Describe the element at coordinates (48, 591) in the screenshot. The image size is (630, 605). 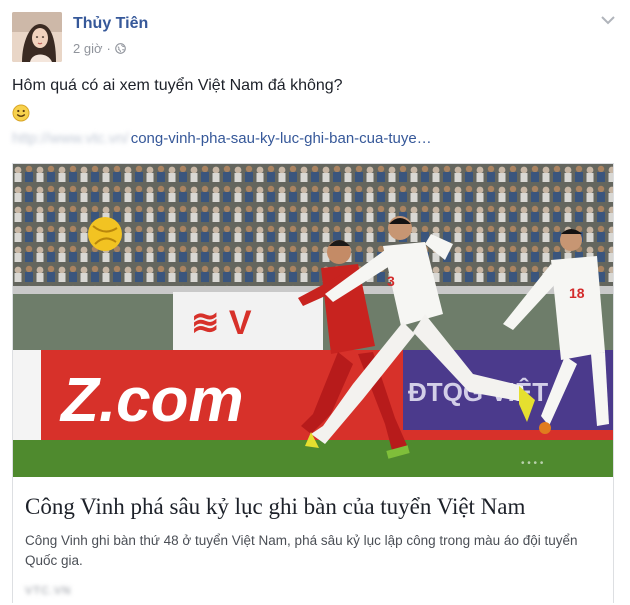
I see `card-domain-blurred: VTC.VN` at that location.